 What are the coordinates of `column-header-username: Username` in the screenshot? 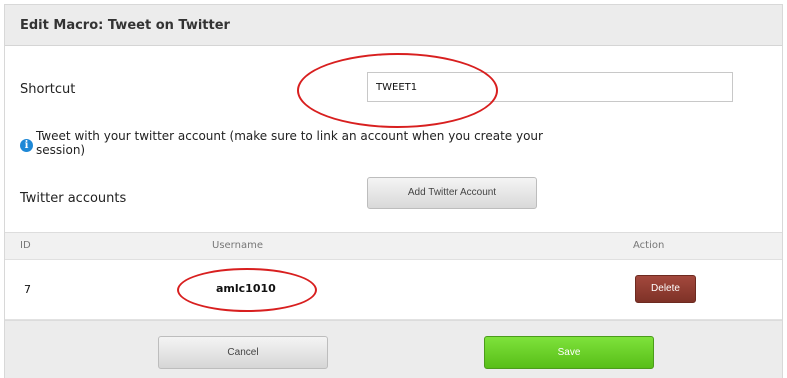 It's located at (237, 245).